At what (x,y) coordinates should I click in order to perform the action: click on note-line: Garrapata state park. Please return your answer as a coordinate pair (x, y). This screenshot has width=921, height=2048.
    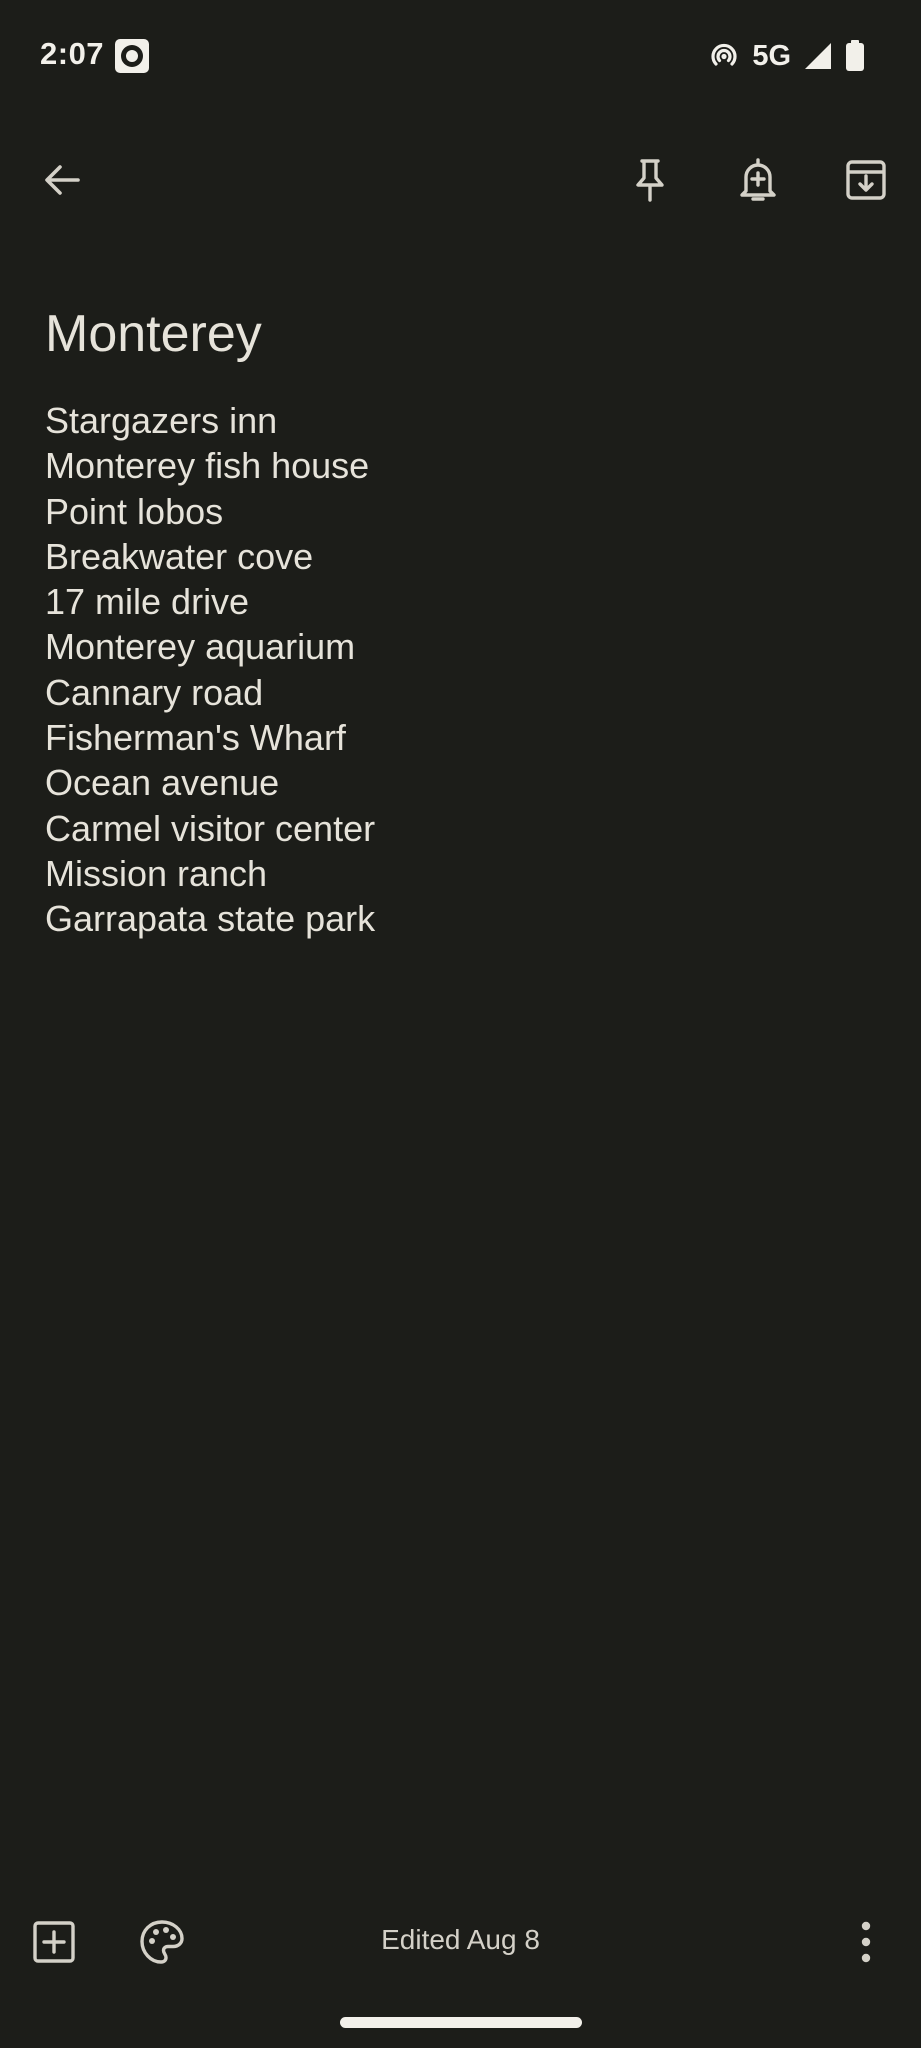
    Looking at the image, I should click on (210, 919).